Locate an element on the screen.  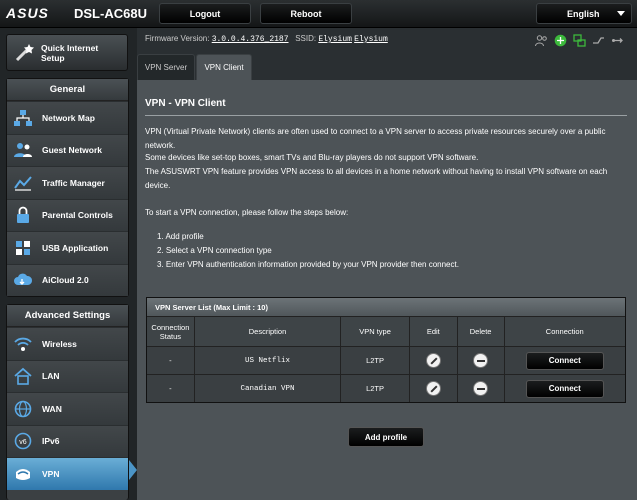
svg-text: v6 is located at coordinates (23, 442).